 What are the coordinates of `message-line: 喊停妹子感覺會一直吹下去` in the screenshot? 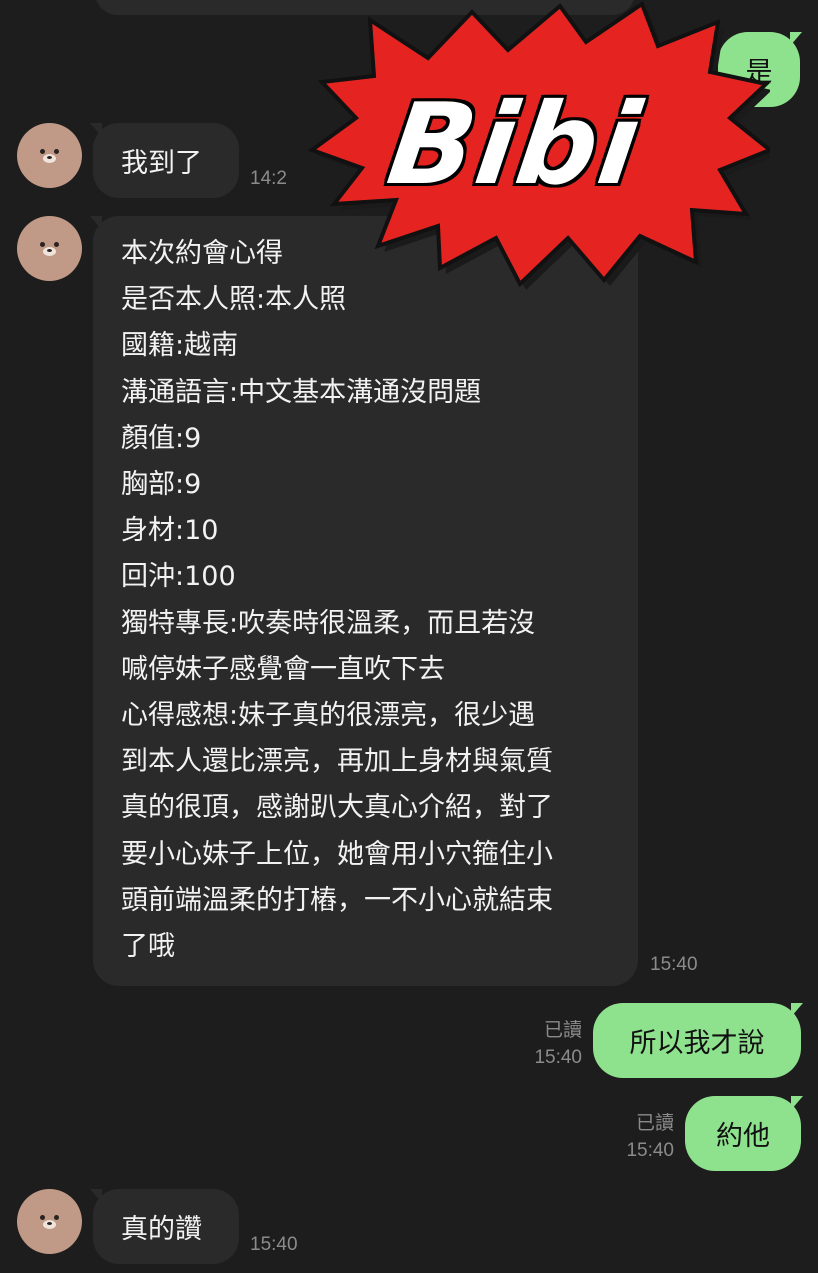 It's located at (283, 669).